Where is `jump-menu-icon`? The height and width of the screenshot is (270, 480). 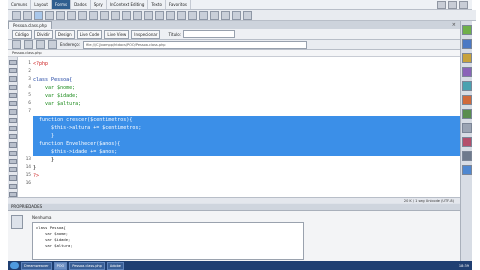
jump-menu-icon is located at coordinates (115, 15).